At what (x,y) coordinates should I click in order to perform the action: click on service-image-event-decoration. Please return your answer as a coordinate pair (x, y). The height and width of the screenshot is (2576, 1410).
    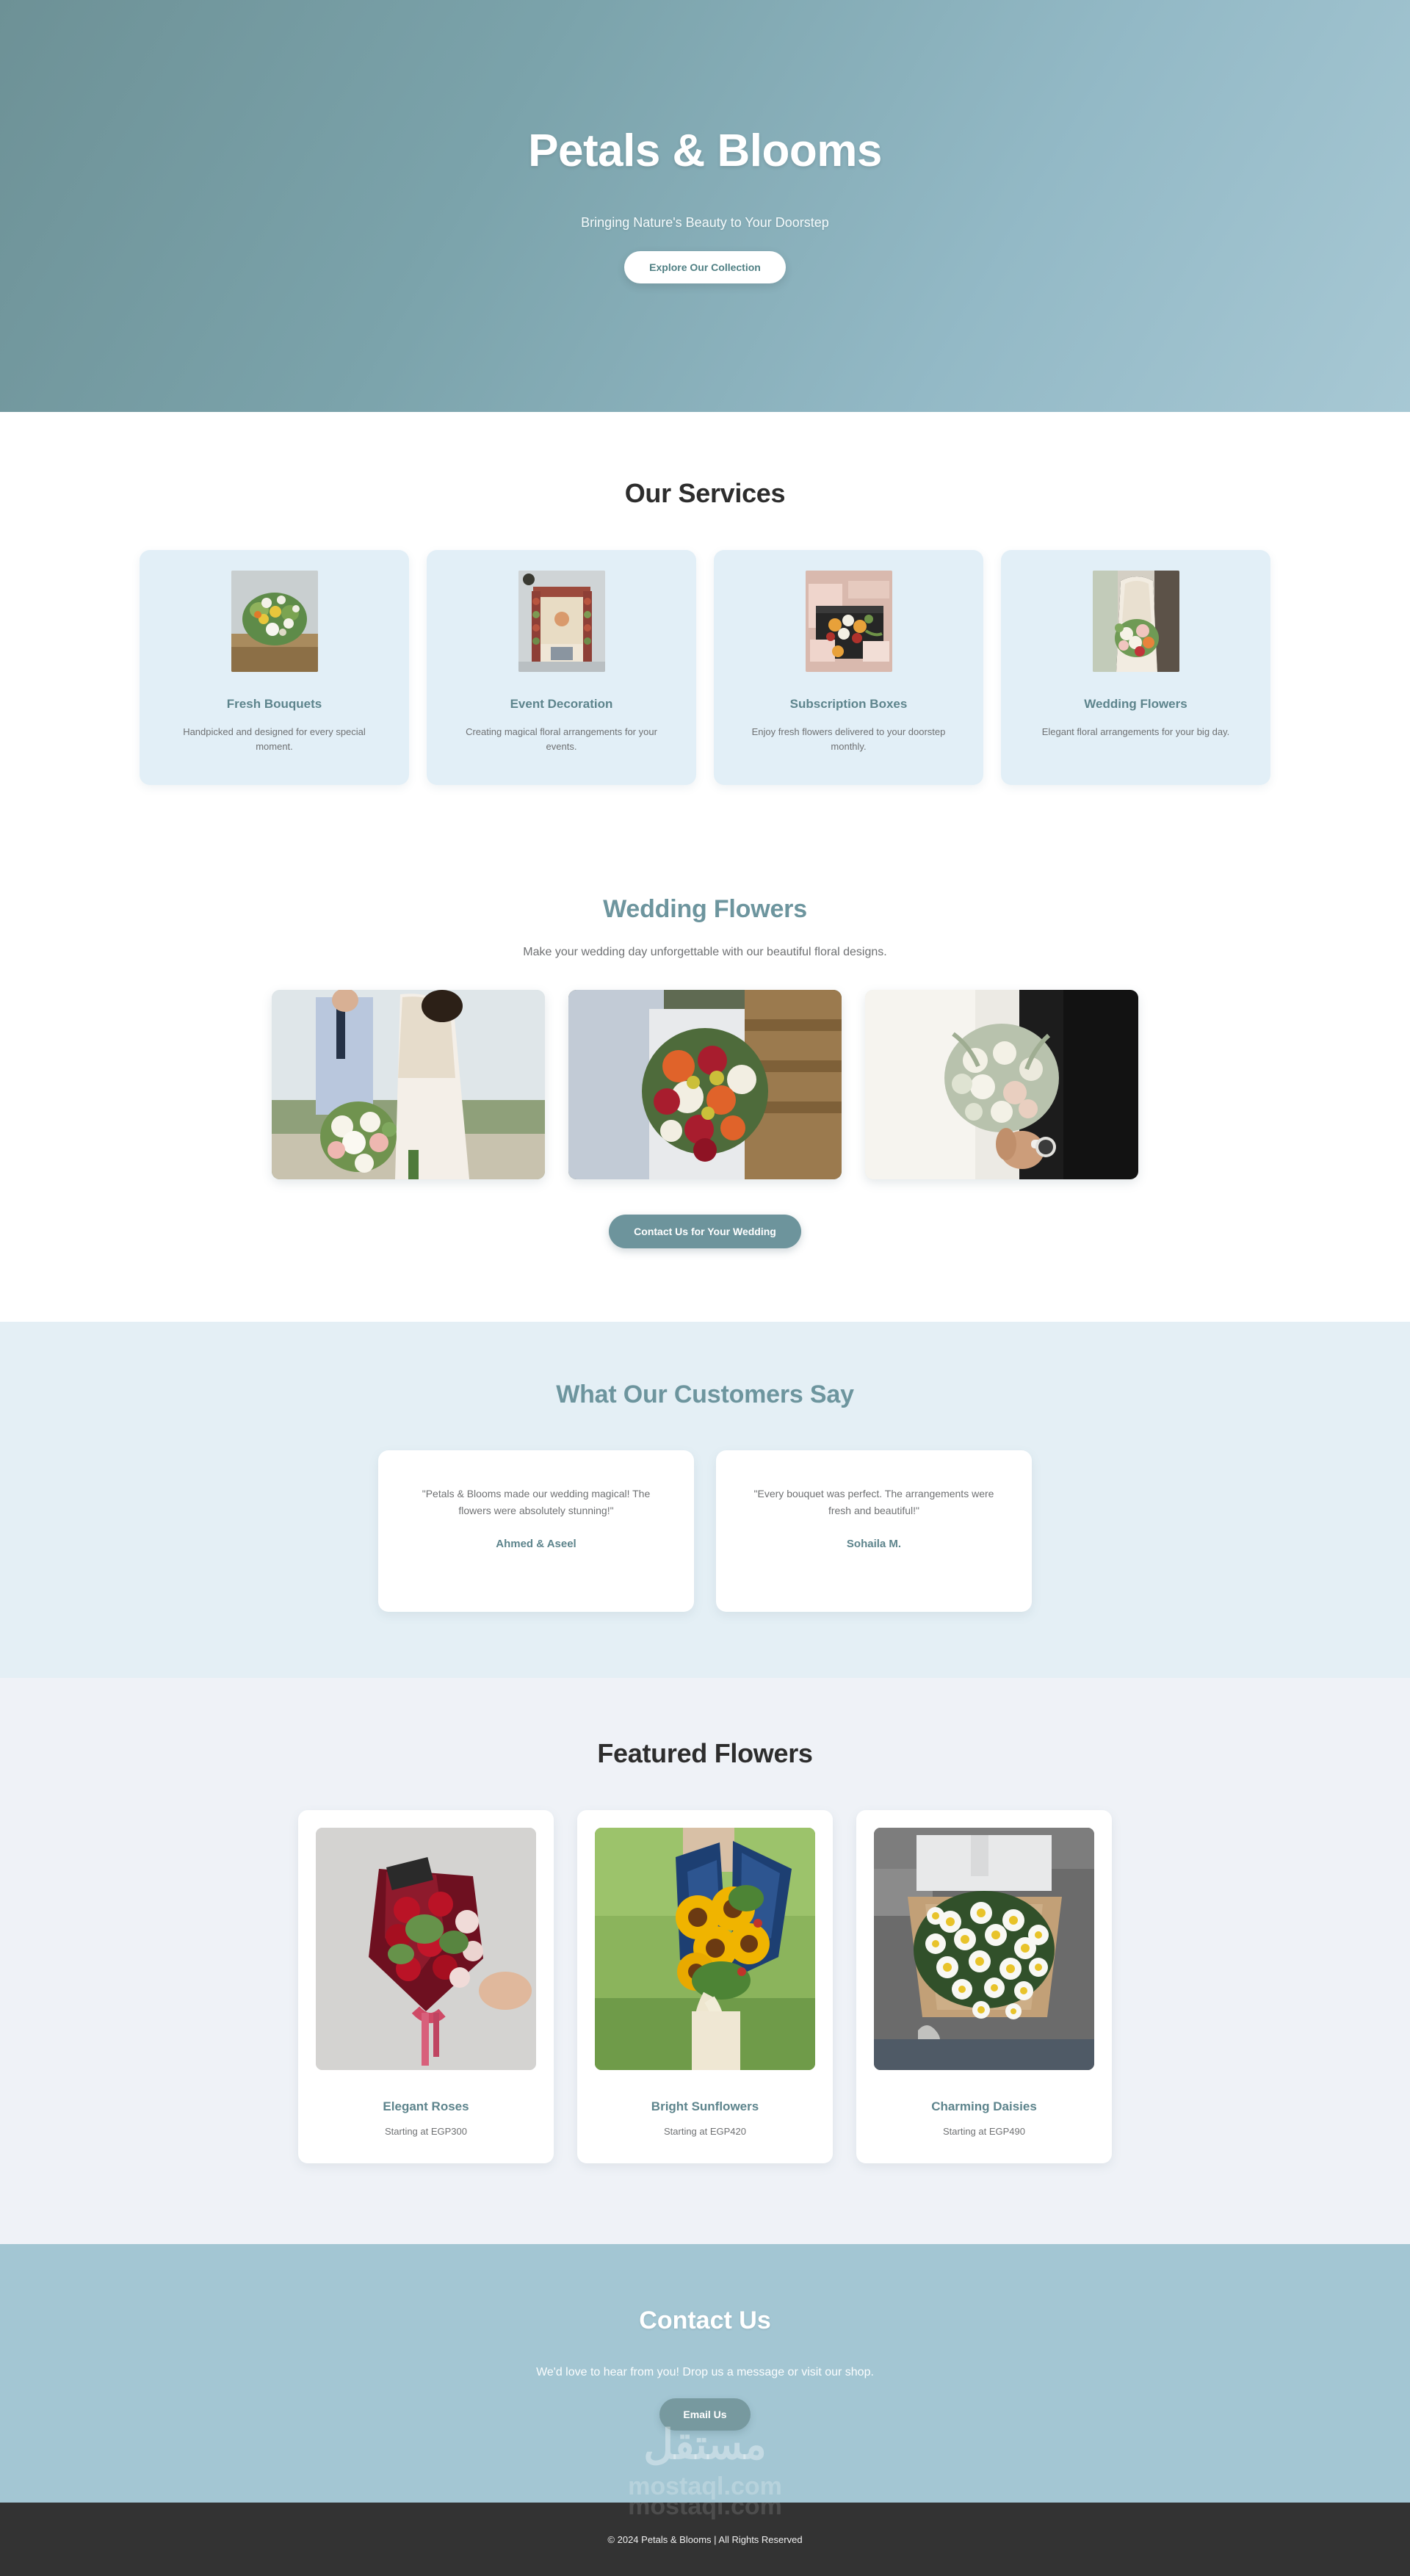
    Looking at the image, I should click on (561, 621).